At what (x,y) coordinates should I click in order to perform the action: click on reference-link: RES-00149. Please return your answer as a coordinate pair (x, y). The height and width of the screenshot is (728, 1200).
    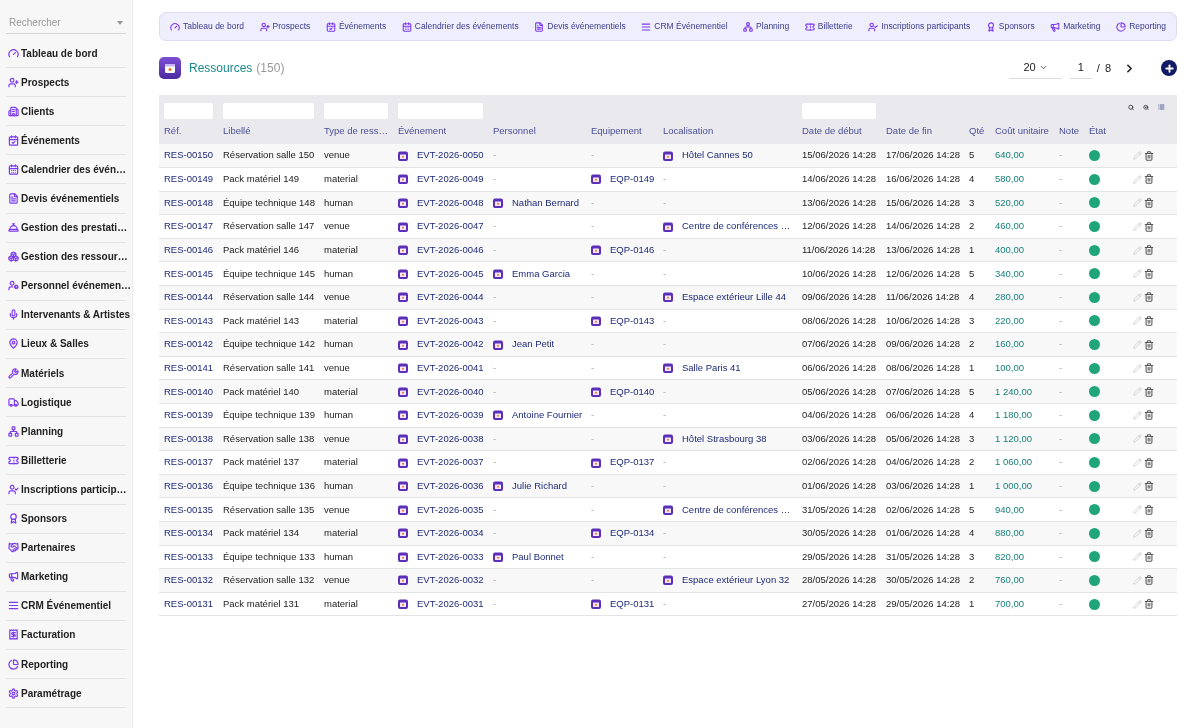
    Looking at the image, I should click on (189, 179).